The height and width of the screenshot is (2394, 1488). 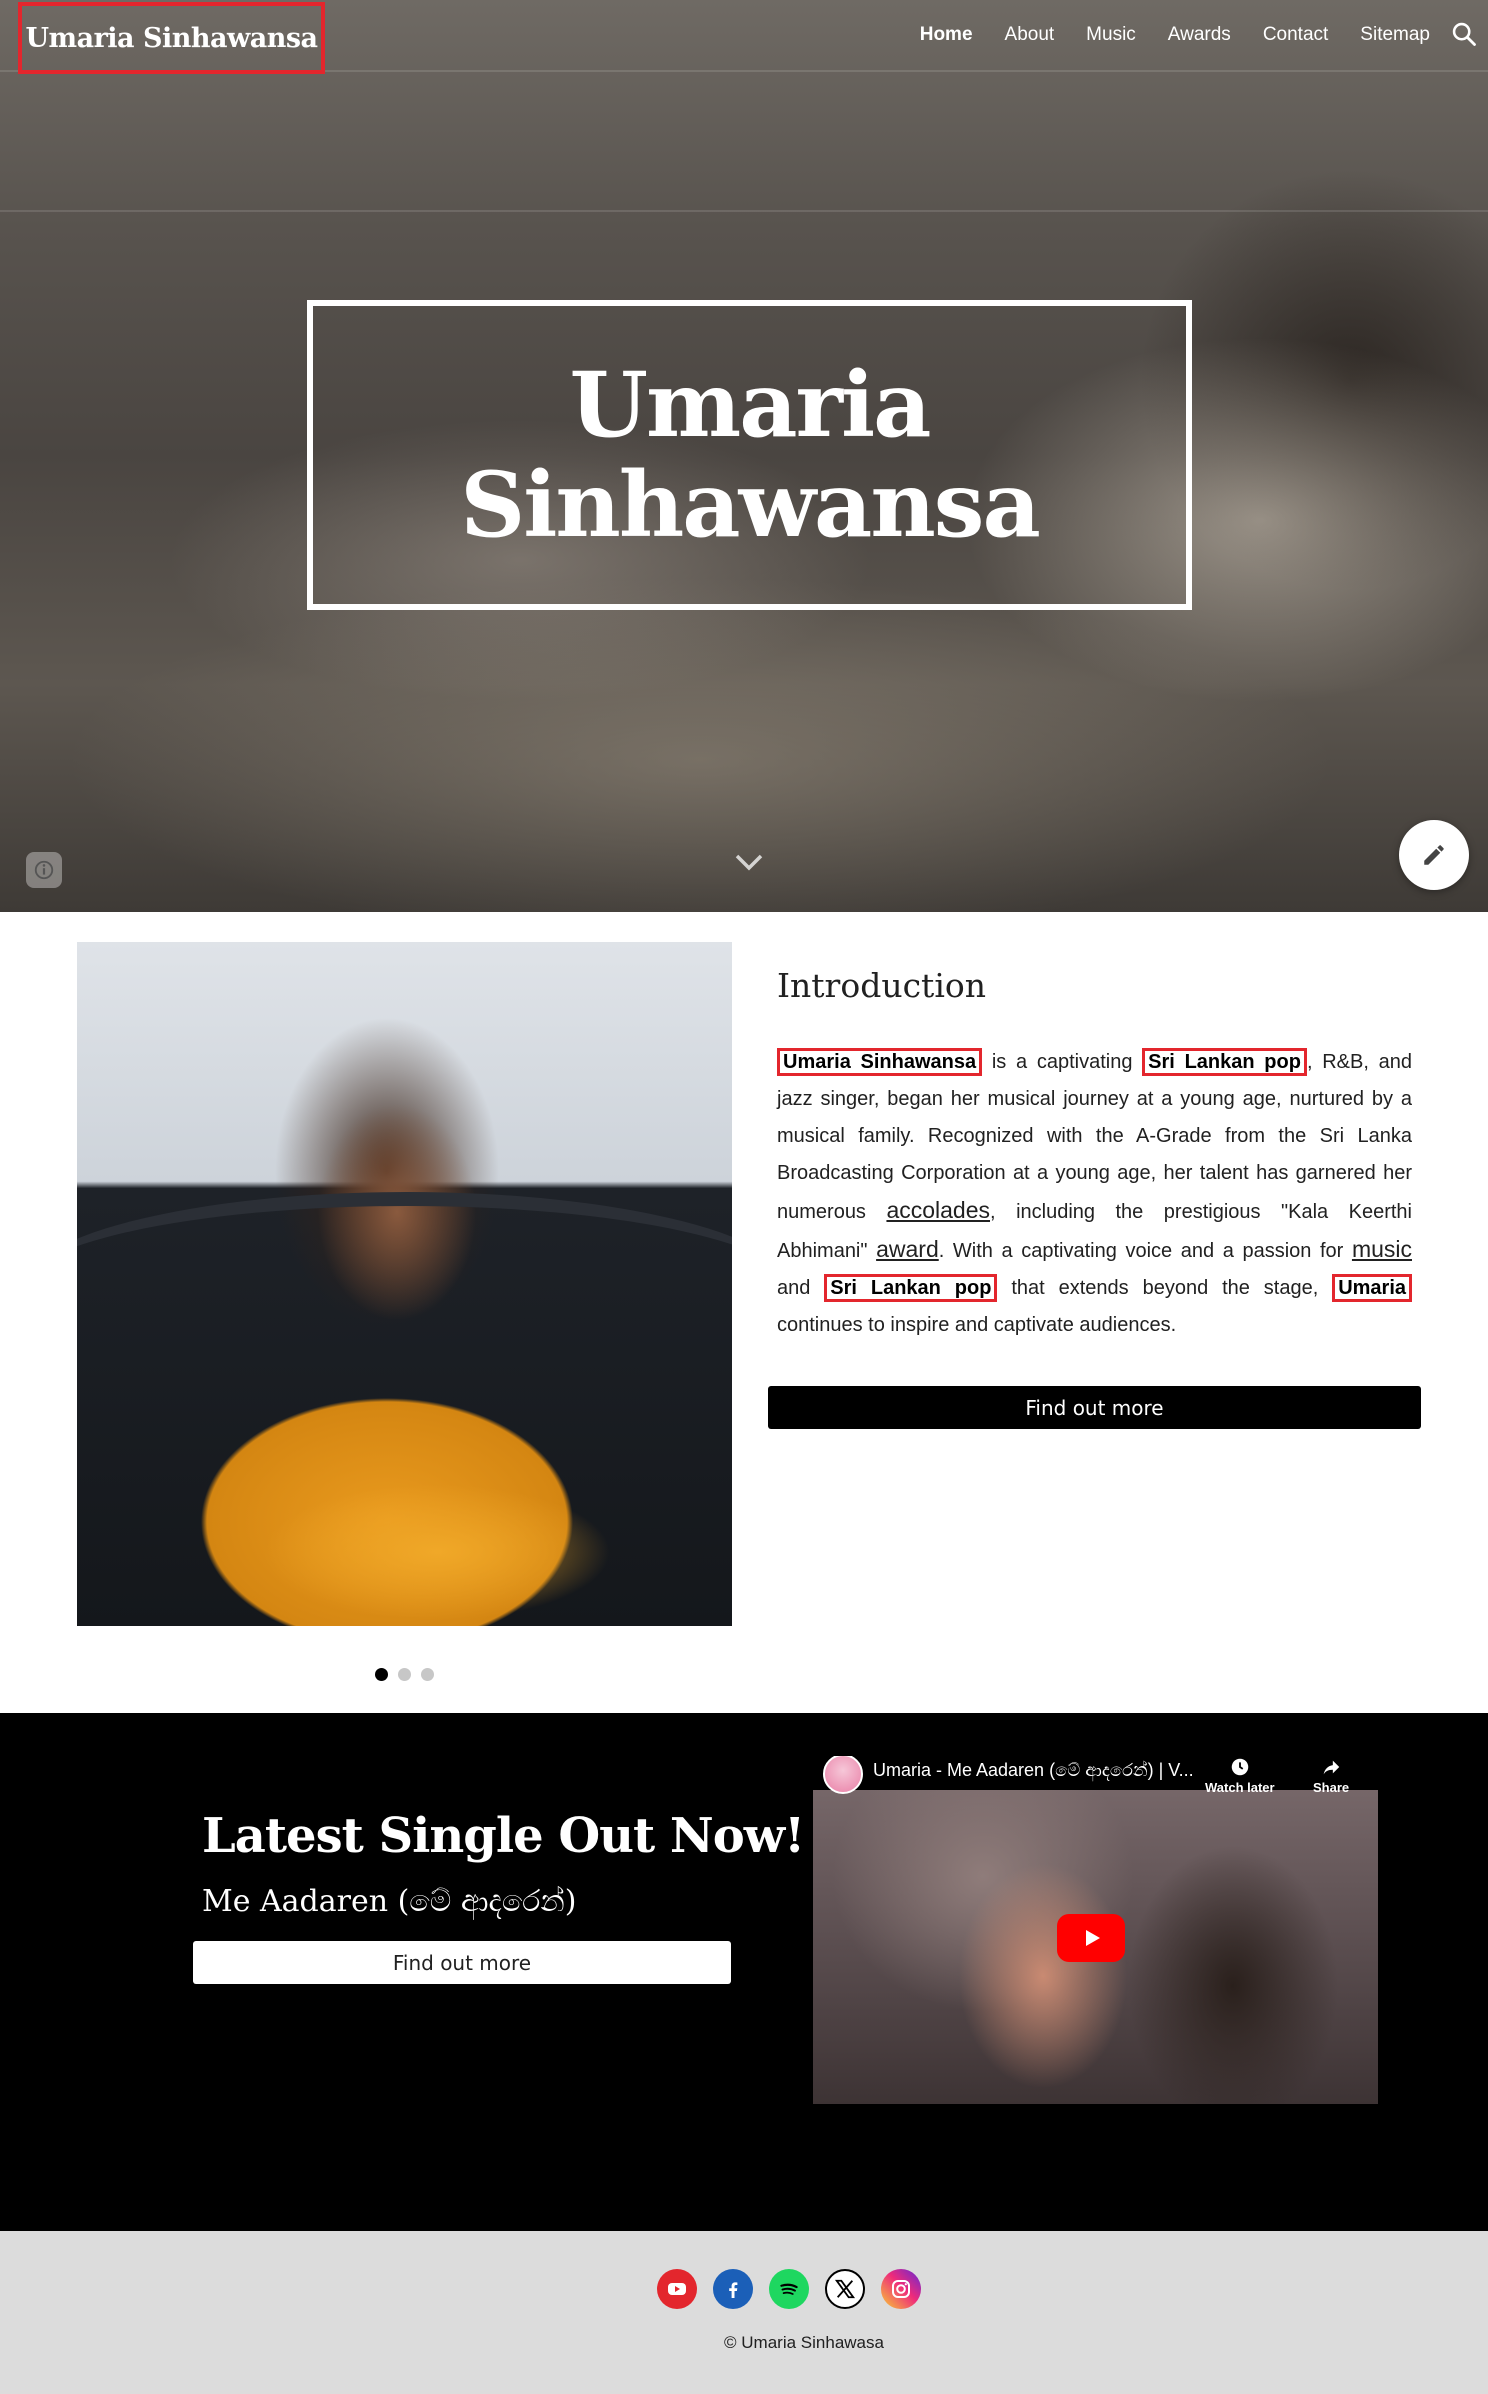 I want to click on x-icon, so click(x=845, y=2289).